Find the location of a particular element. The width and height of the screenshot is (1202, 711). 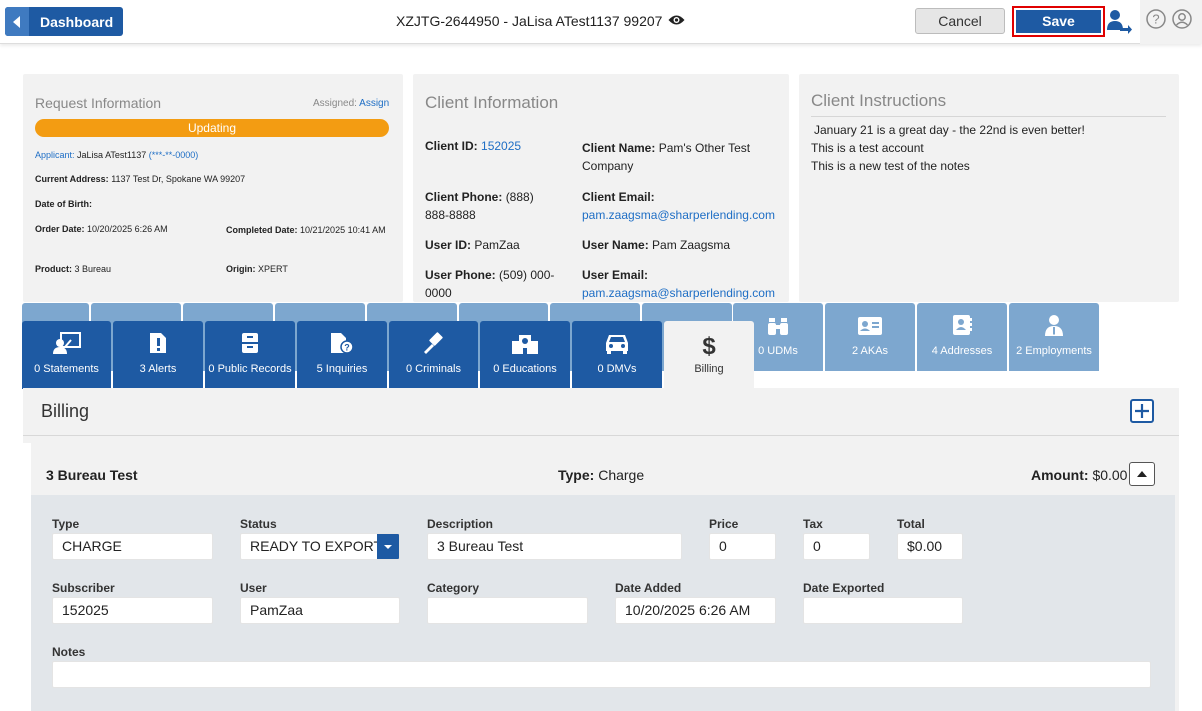

dashboard-button: Dashboard is located at coordinates (64, 21).